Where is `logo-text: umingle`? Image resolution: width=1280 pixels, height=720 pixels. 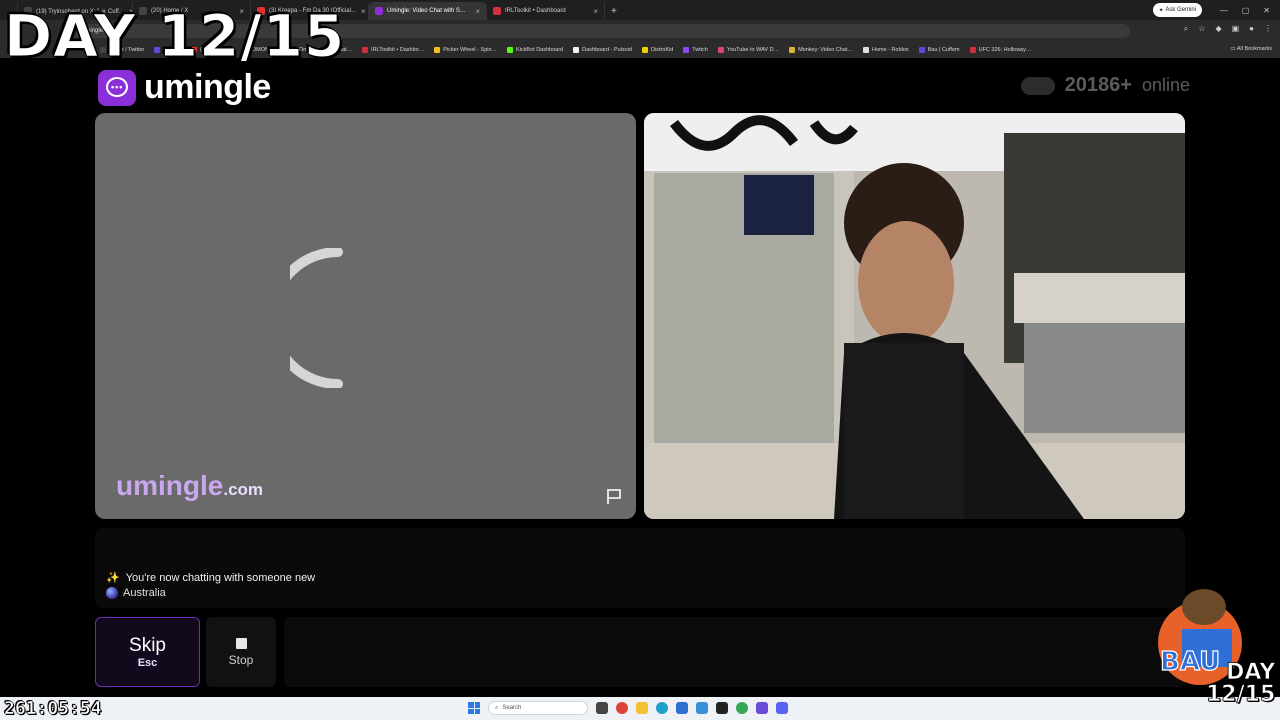
logo-text: umingle is located at coordinates (207, 87).